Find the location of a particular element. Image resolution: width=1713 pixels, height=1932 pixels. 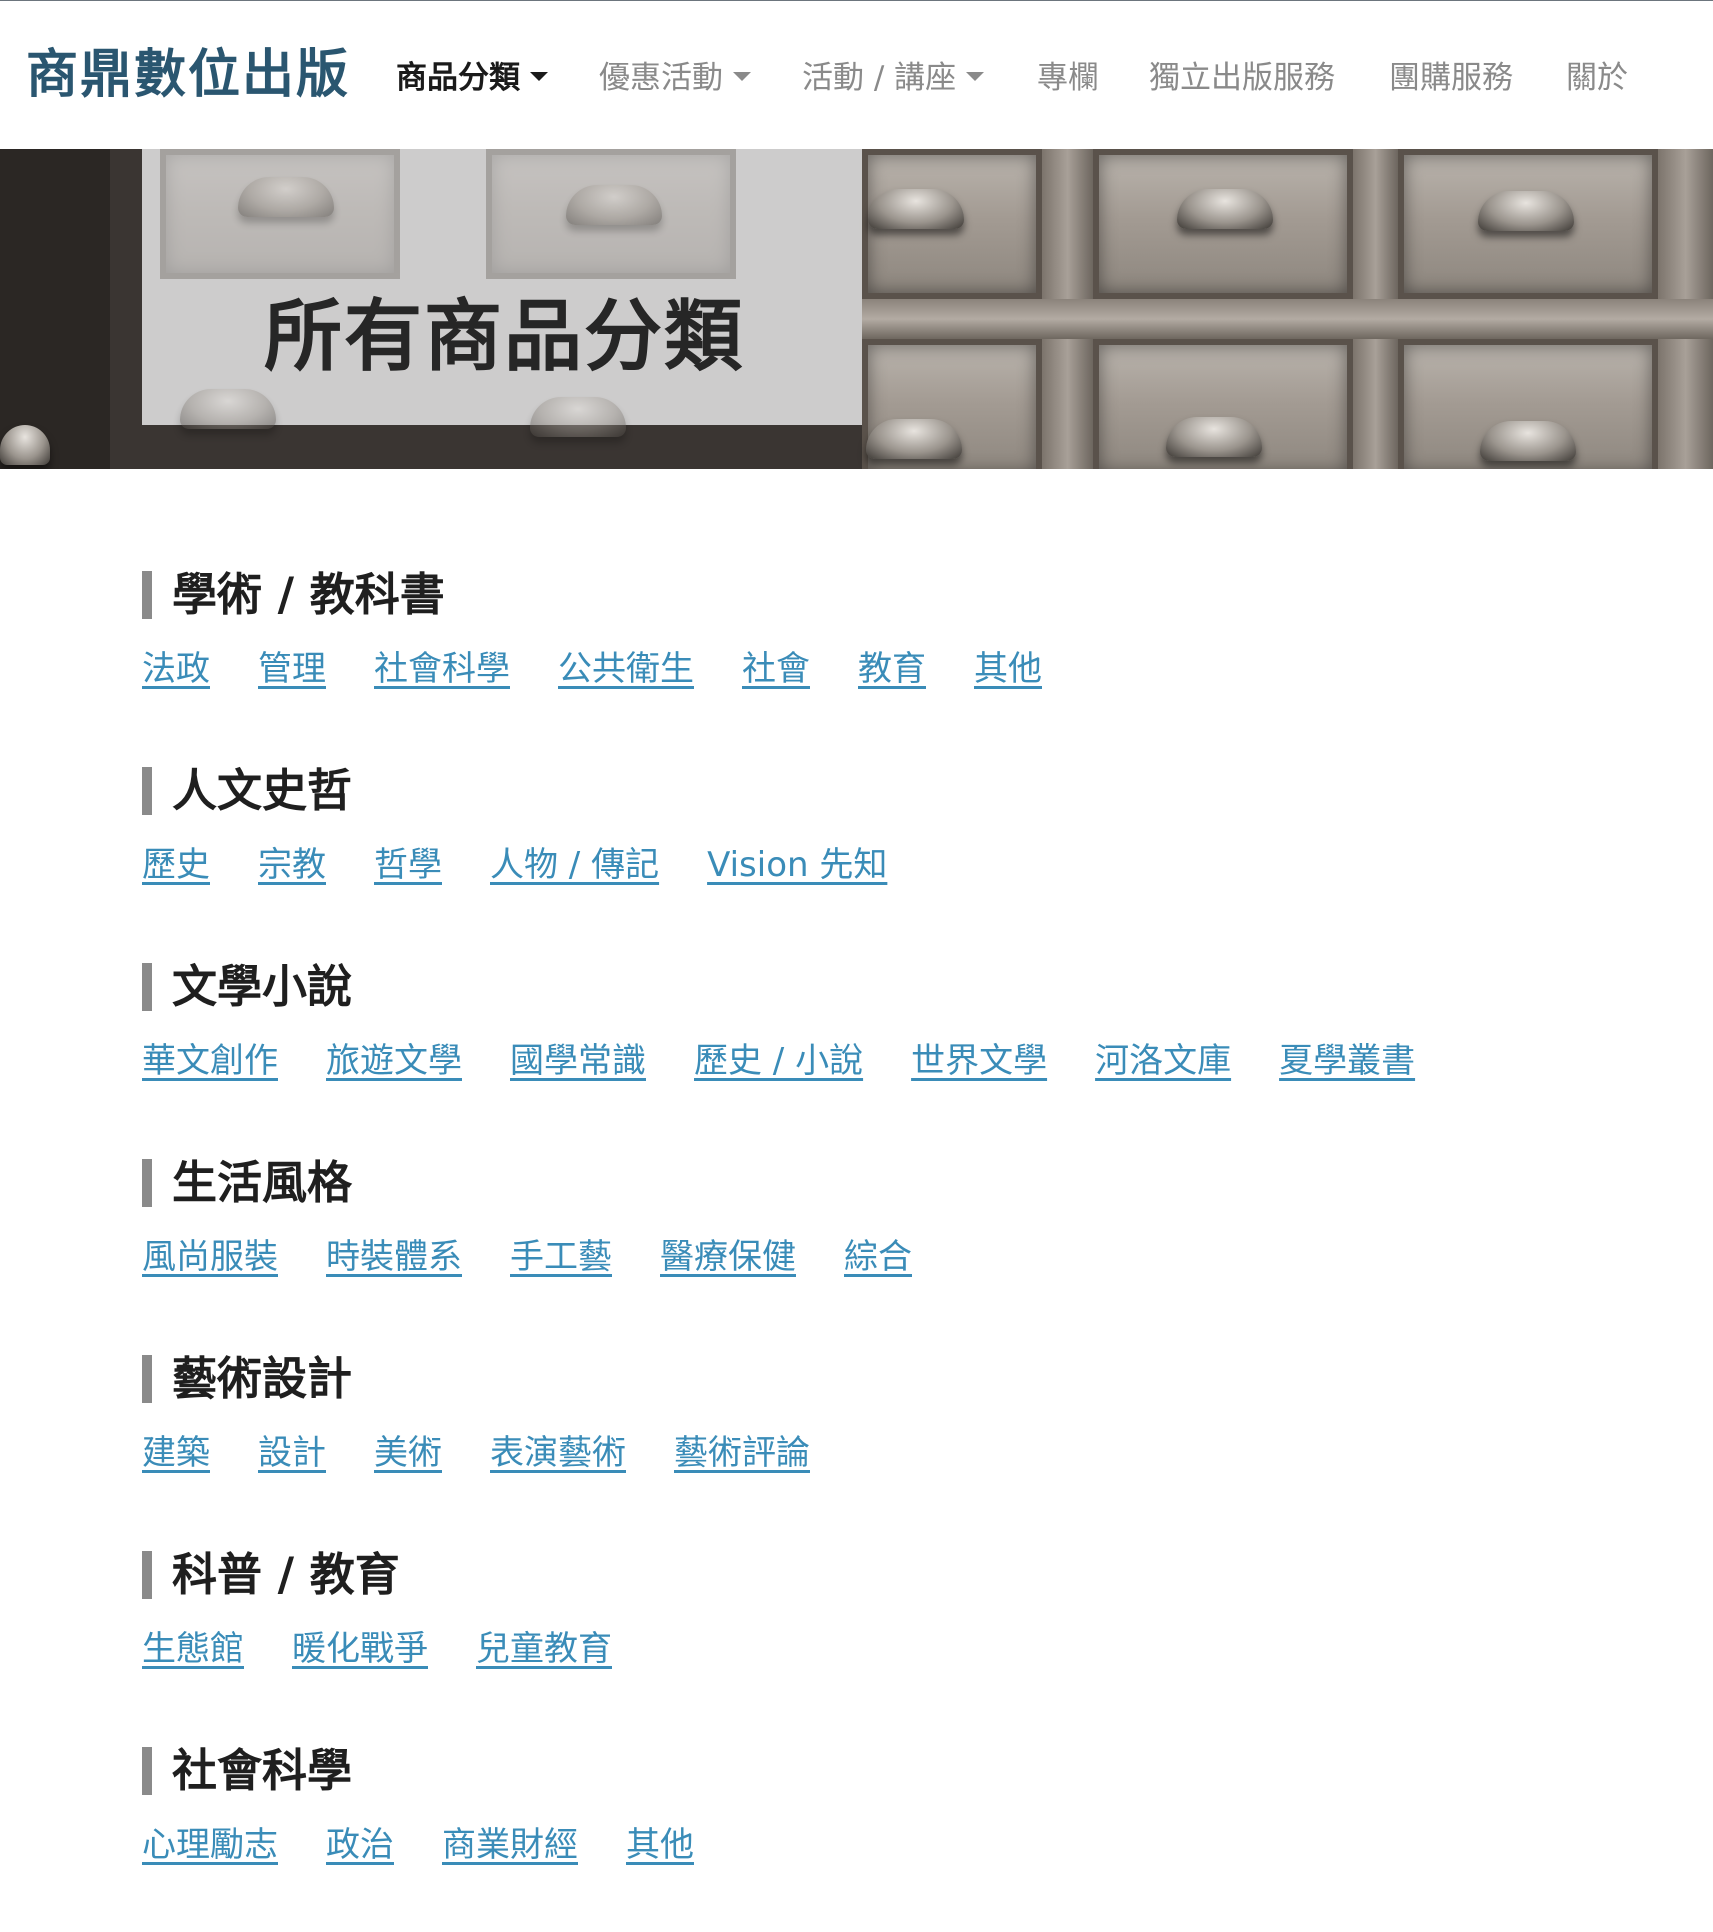

subcategory-link: 社會科學 is located at coordinates (442, 669).